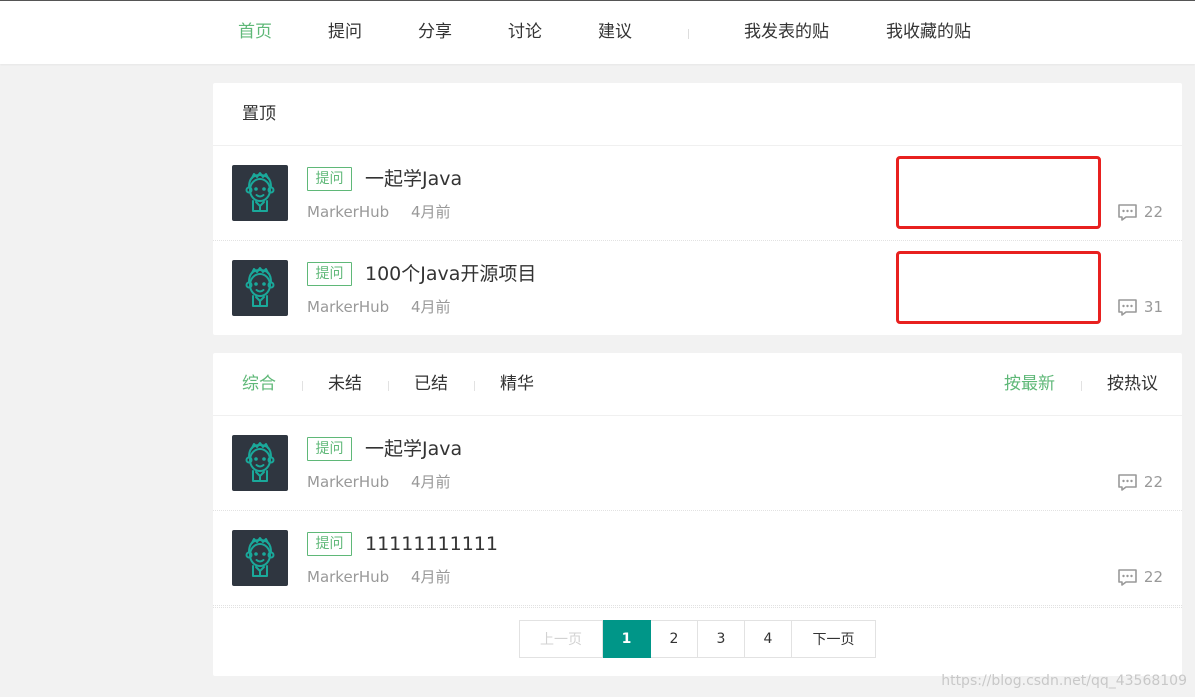 This screenshot has width=1195, height=697. Describe the element at coordinates (786, 32) in the screenshot. I see `nav-item-my-posts: 我发表的贴` at that location.